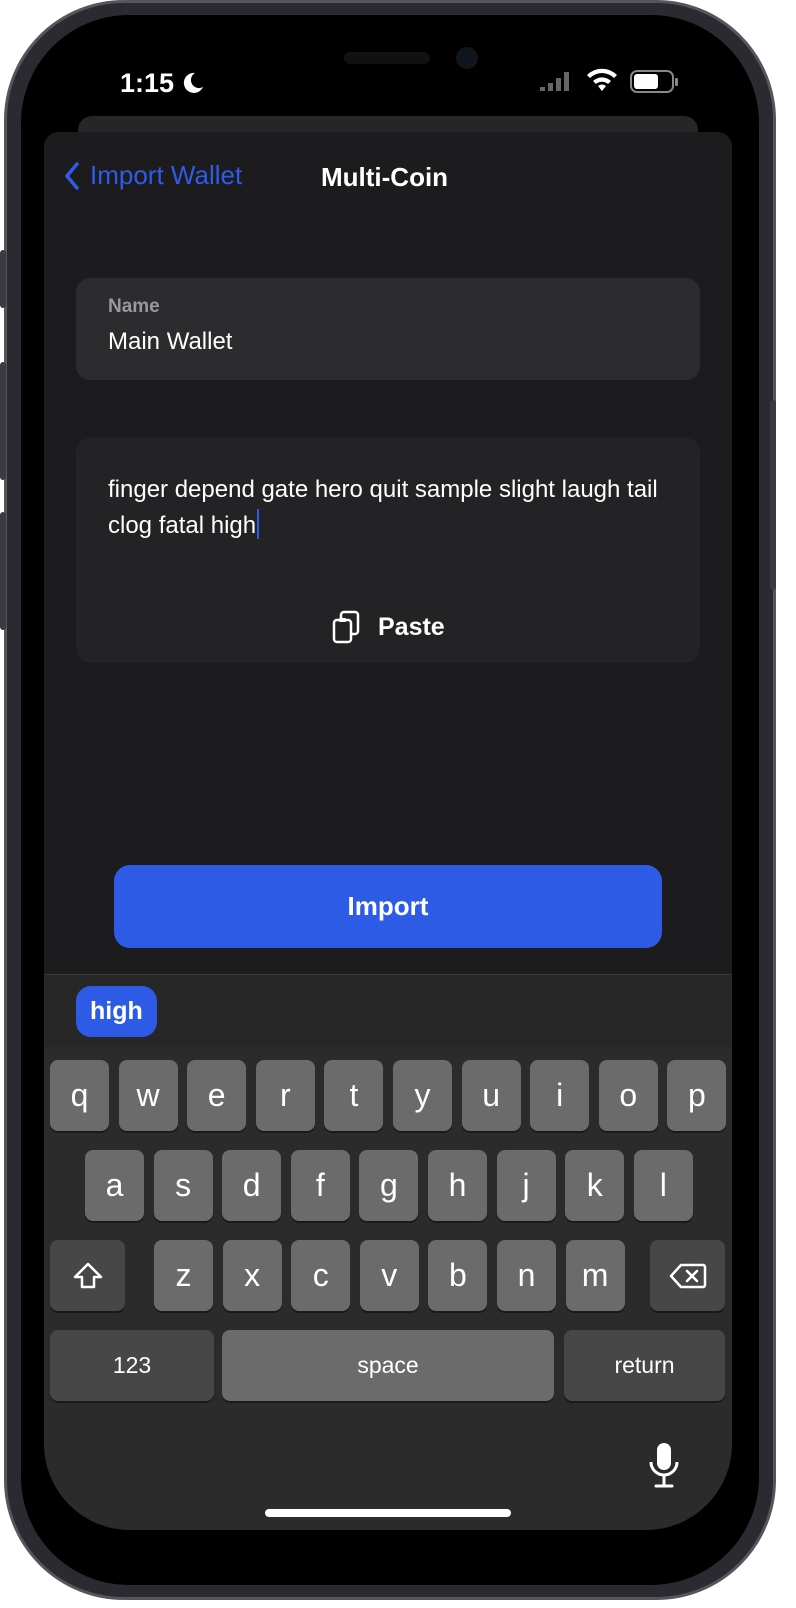 The image size is (796, 1608). What do you see at coordinates (458, 1275) in the screenshot?
I see `key-b: b` at bounding box center [458, 1275].